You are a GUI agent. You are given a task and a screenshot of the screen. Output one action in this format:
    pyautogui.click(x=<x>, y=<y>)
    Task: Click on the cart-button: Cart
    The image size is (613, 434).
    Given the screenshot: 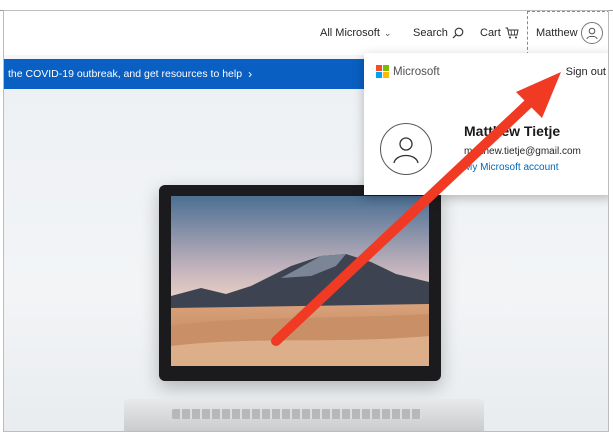 What is the action you would take?
    pyautogui.click(x=499, y=33)
    